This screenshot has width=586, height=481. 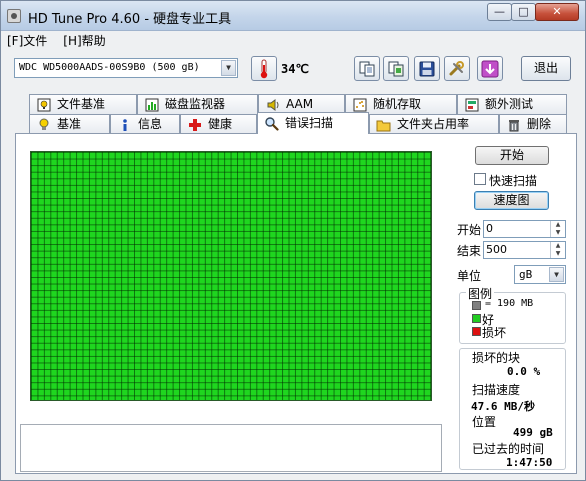 I want to click on window-title: HD Tune Pro 4.60 - 硬盘专业工具, so click(x=130, y=19).